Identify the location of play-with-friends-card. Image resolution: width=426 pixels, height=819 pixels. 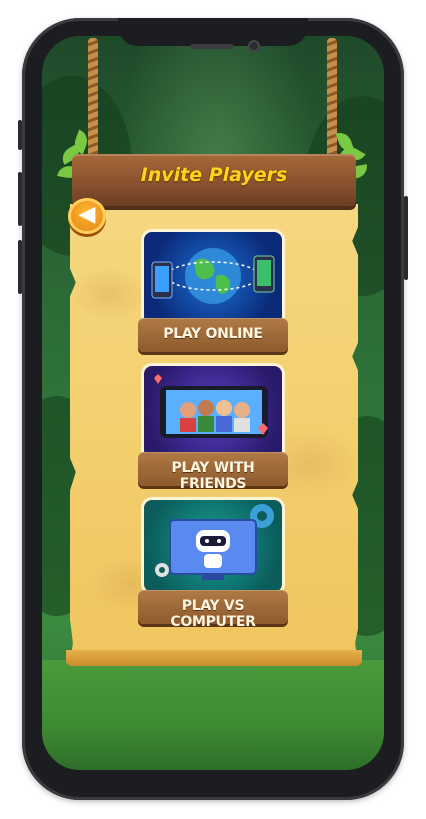
(213, 412).